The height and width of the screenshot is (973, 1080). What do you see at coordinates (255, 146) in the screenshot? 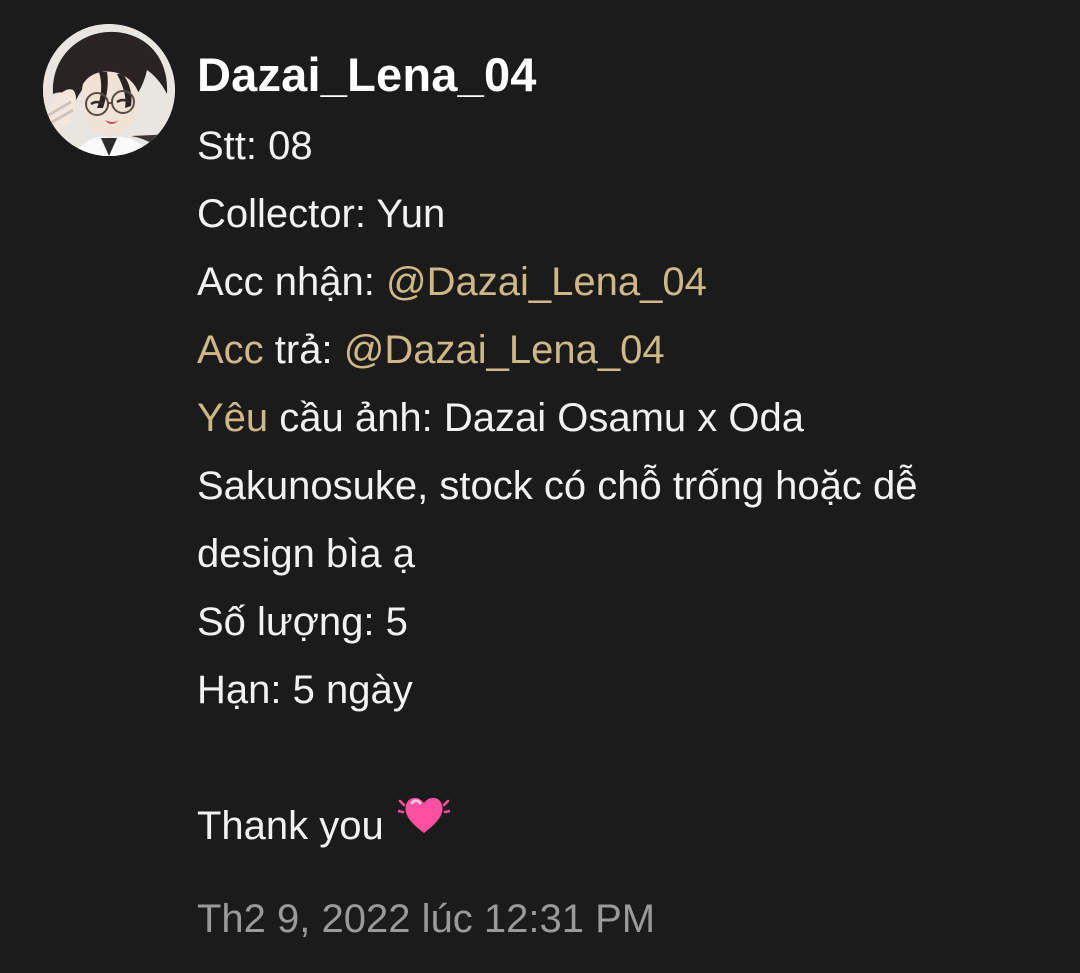
I see `comment-line-stt: Stt: 08` at bounding box center [255, 146].